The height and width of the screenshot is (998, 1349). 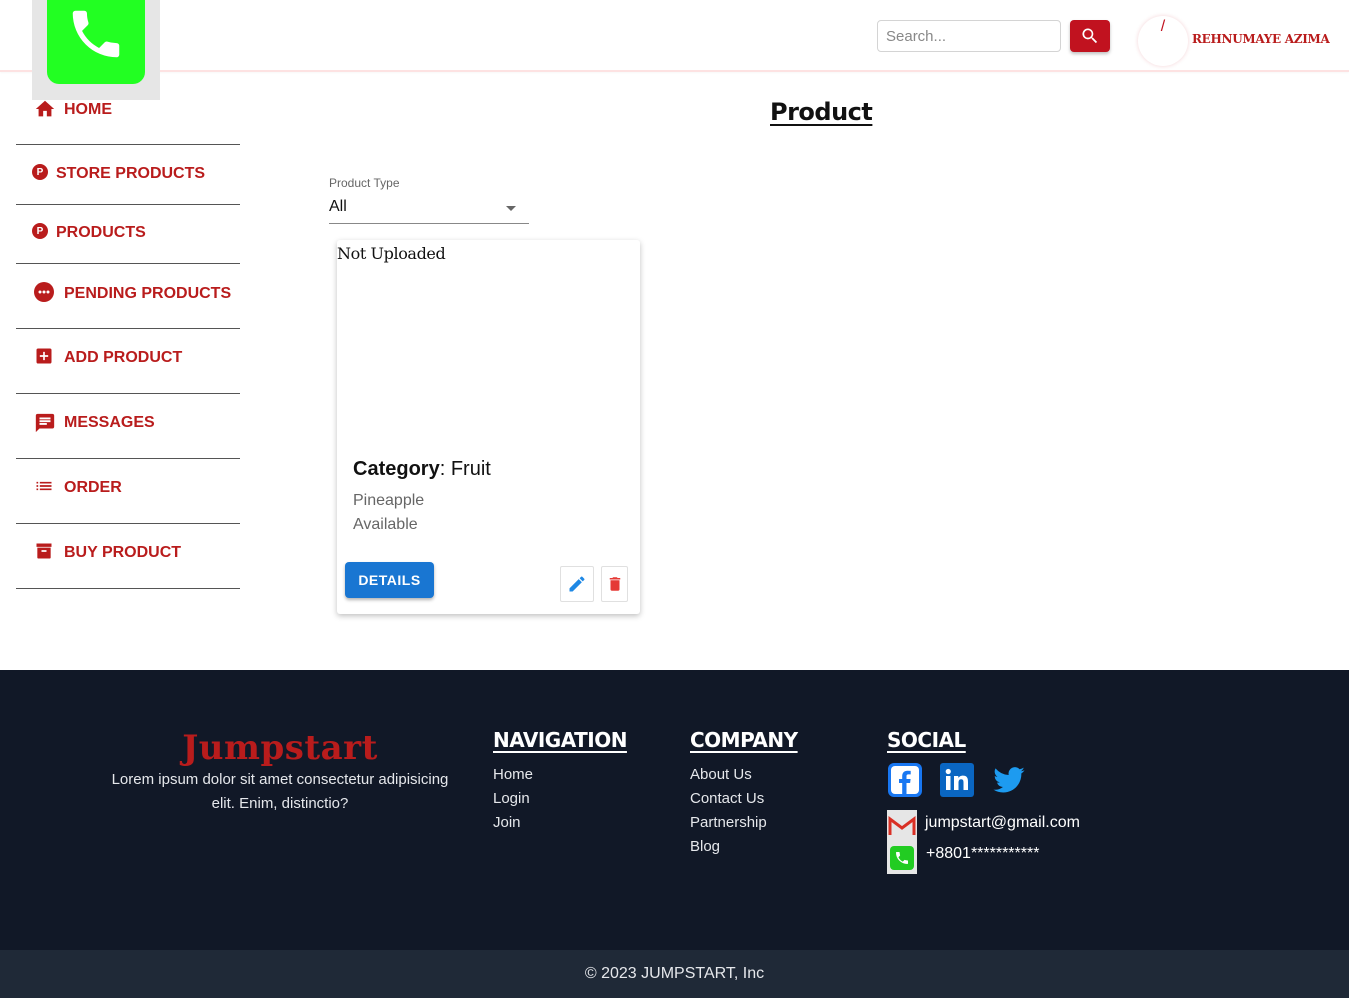 I want to click on copyright-bar: © 2023 JUMPSTART, Inc, so click(x=674, y=974).